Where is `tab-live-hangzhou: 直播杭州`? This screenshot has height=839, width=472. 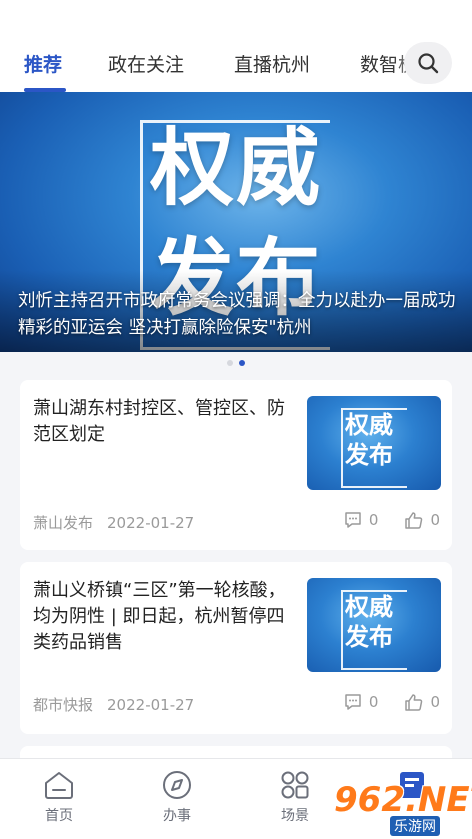
tab-live-hangzhou: 直播杭州 is located at coordinates (272, 63).